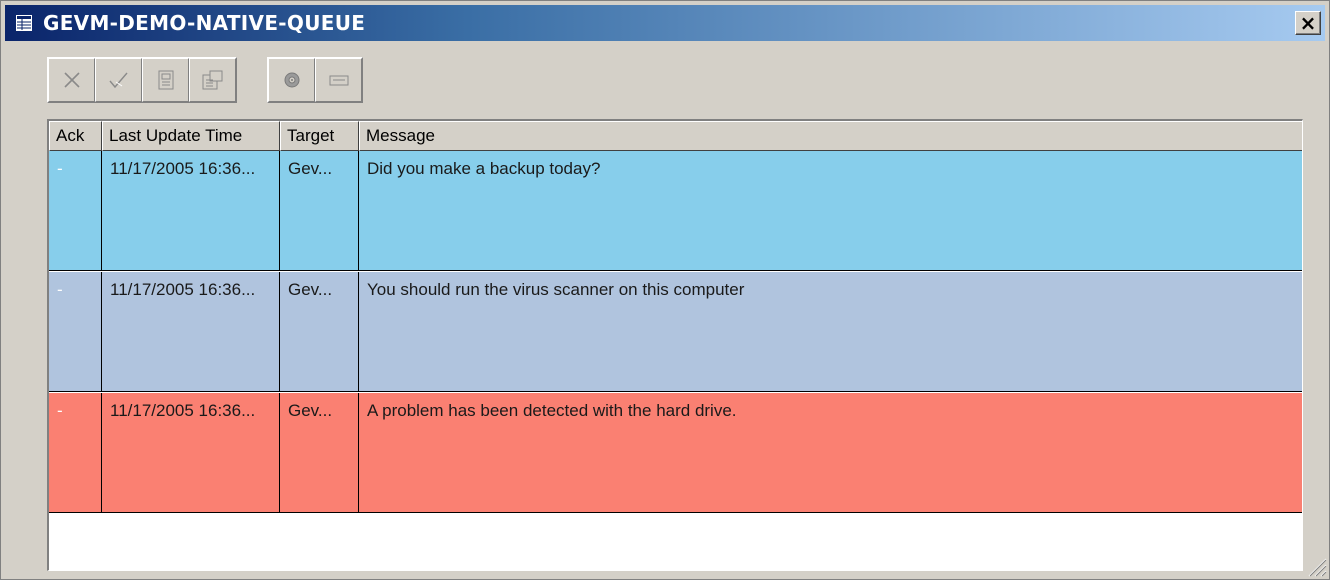  I want to click on table-header: Ack Last Update Time Target Message, so click(675, 136).